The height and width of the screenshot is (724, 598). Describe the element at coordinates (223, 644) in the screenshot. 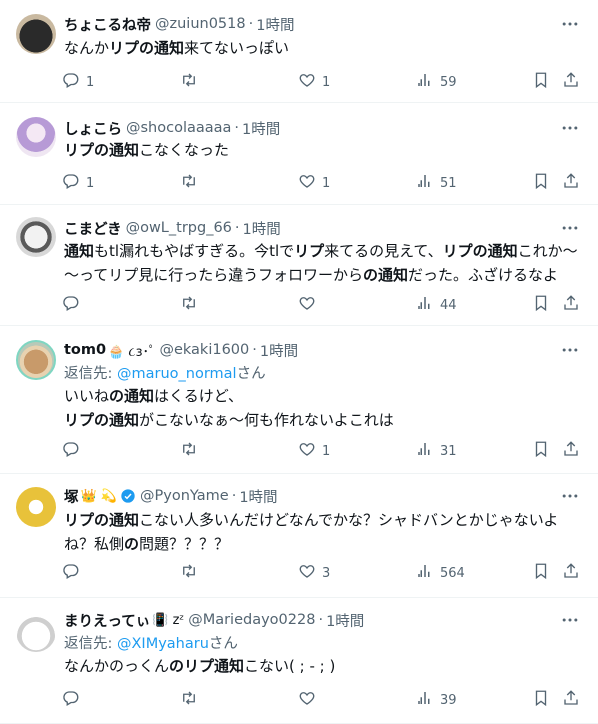

I see `reply-suffix: さん` at that location.